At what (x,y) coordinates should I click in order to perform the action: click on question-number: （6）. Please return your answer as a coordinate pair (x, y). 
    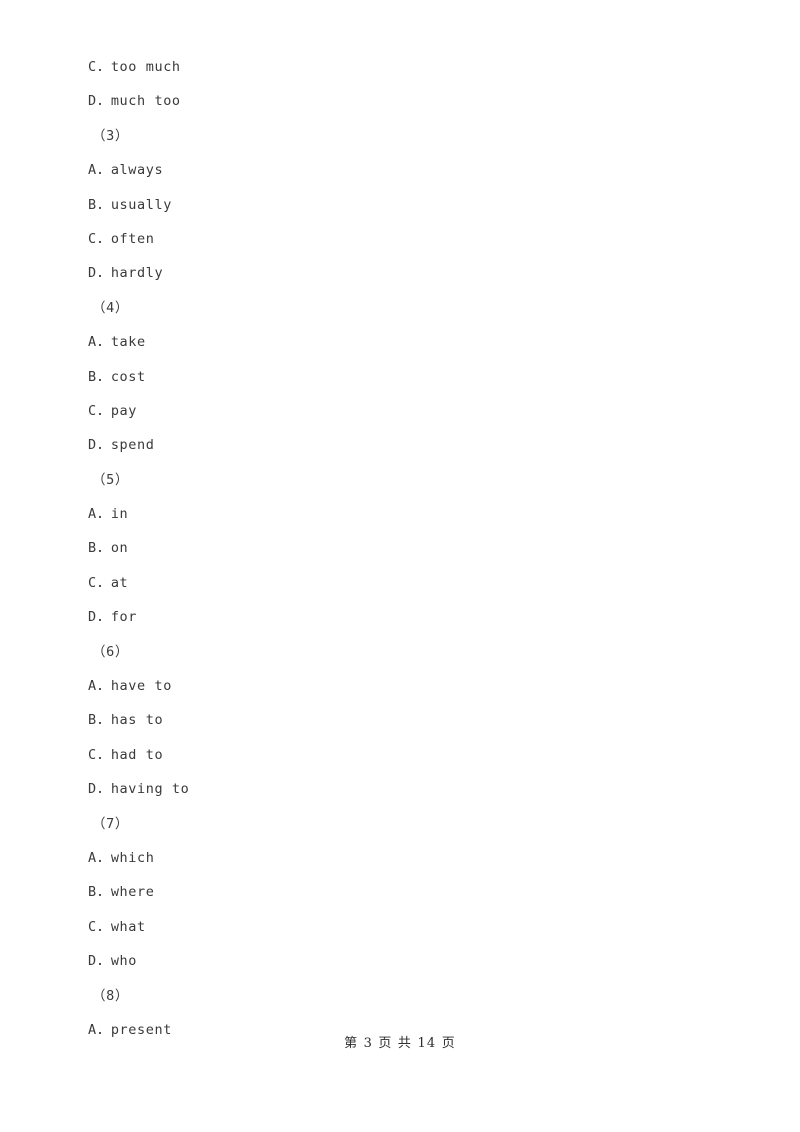
    Looking at the image, I should click on (110, 651).